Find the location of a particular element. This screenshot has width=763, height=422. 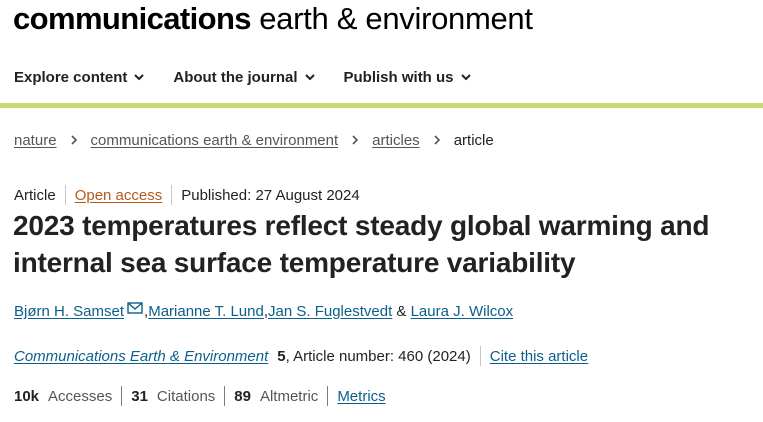

nav-explore-content: Explore content is located at coordinates (79, 77).